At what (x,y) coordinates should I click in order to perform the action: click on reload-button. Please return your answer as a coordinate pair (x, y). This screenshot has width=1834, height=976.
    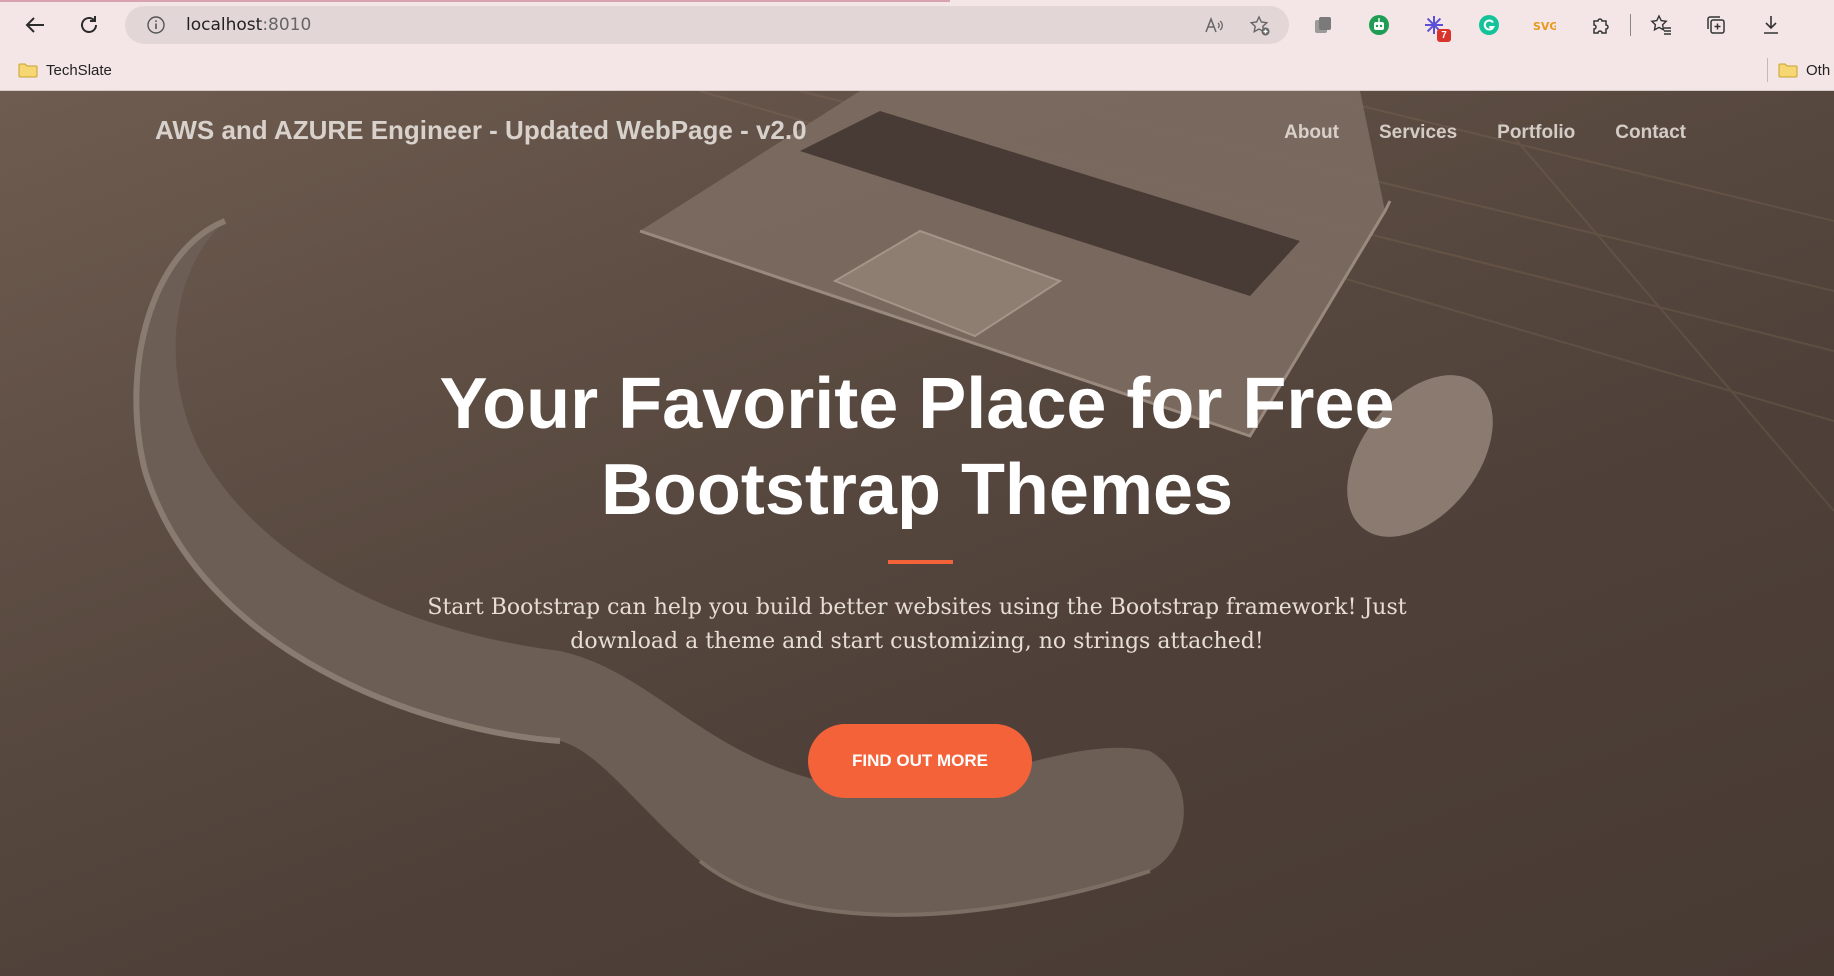
    Looking at the image, I should click on (89, 25).